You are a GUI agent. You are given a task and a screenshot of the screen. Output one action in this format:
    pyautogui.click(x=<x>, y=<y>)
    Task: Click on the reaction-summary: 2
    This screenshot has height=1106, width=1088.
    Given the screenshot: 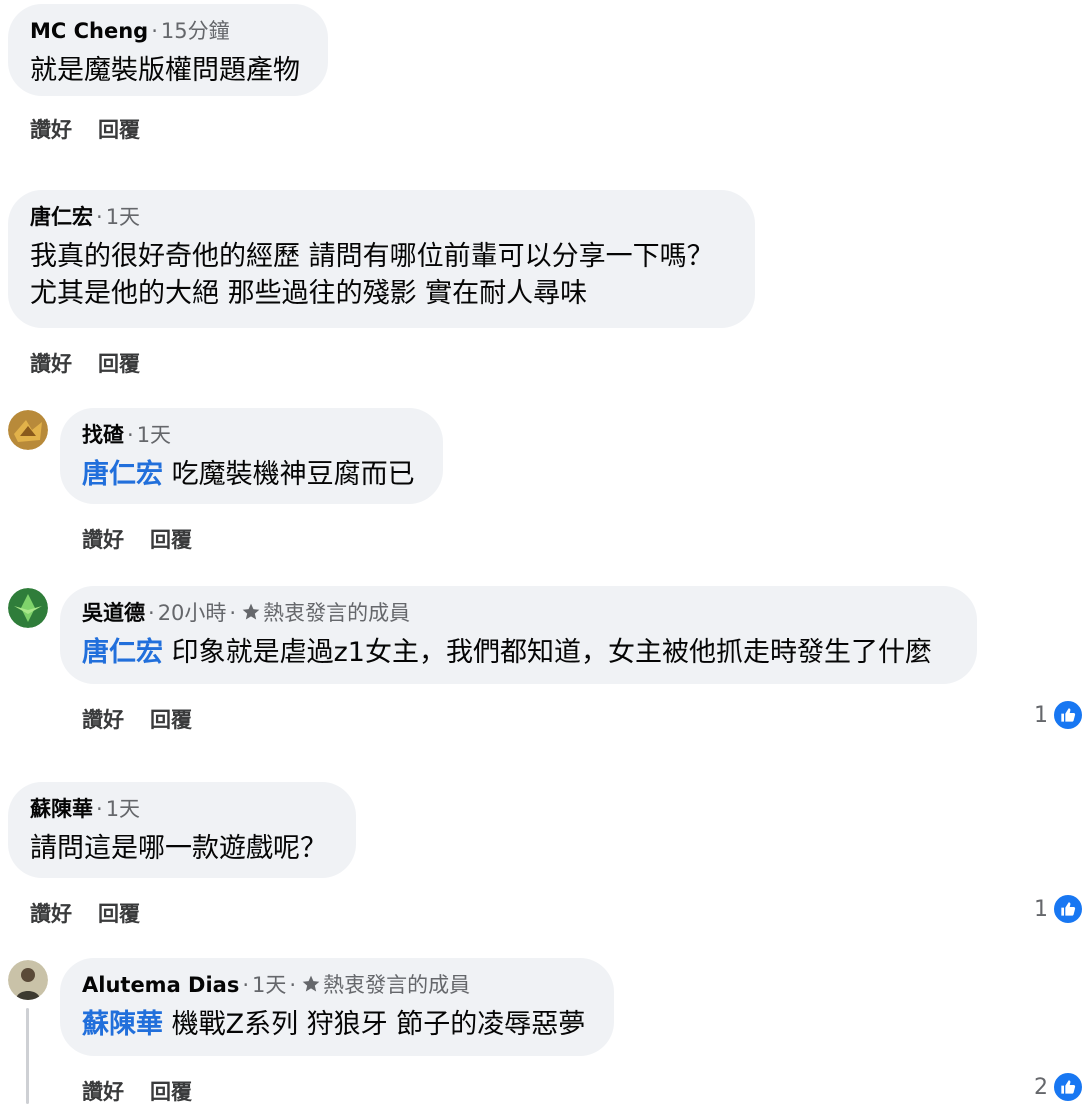 What is the action you would take?
    pyautogui.click(x=1059, y=1087)
    